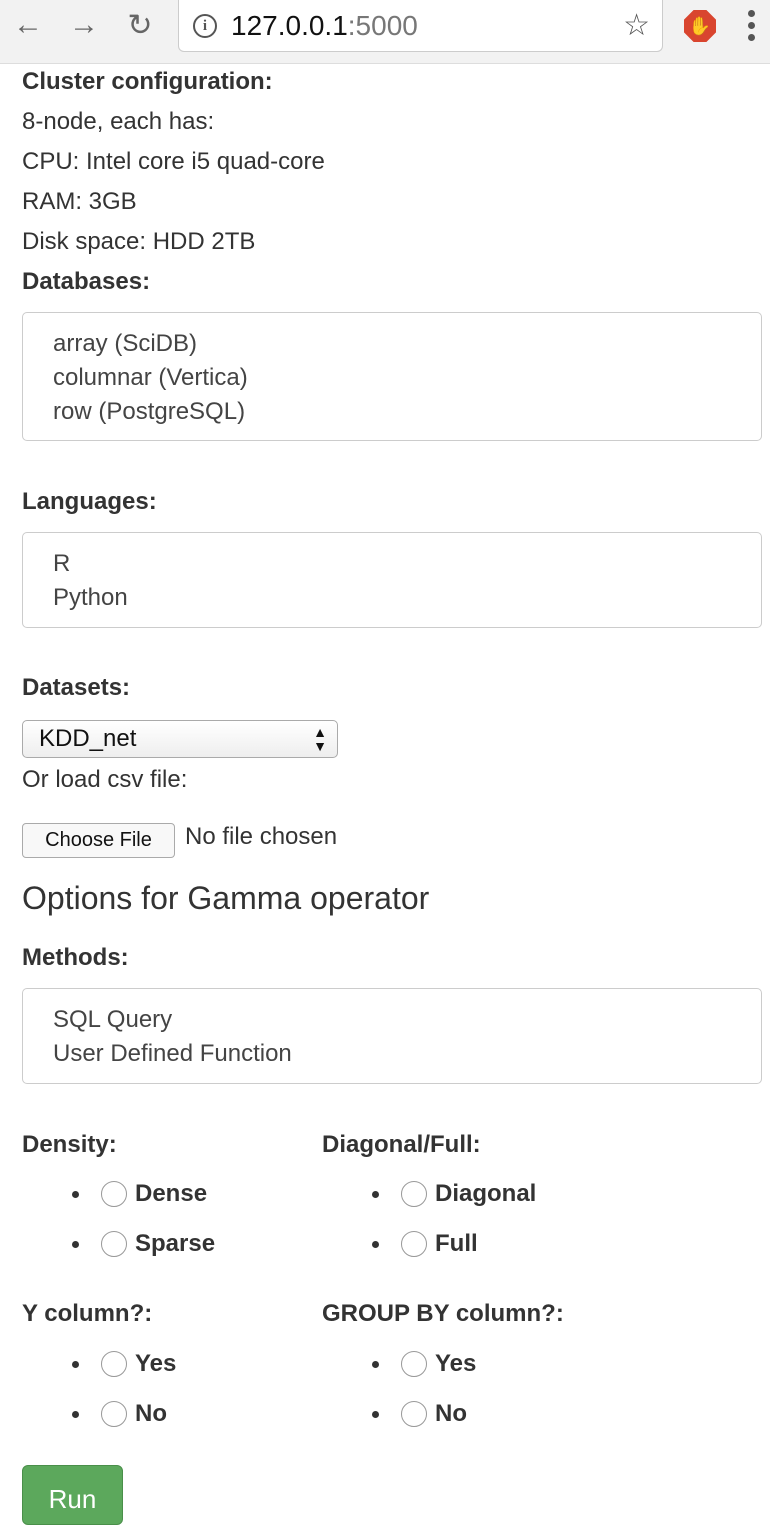 The image size is (770, 1525). Describe the element at coordinates (226, 898) in the screenshot. I see `gamma-heading: Options for Gamma operator` at that location.